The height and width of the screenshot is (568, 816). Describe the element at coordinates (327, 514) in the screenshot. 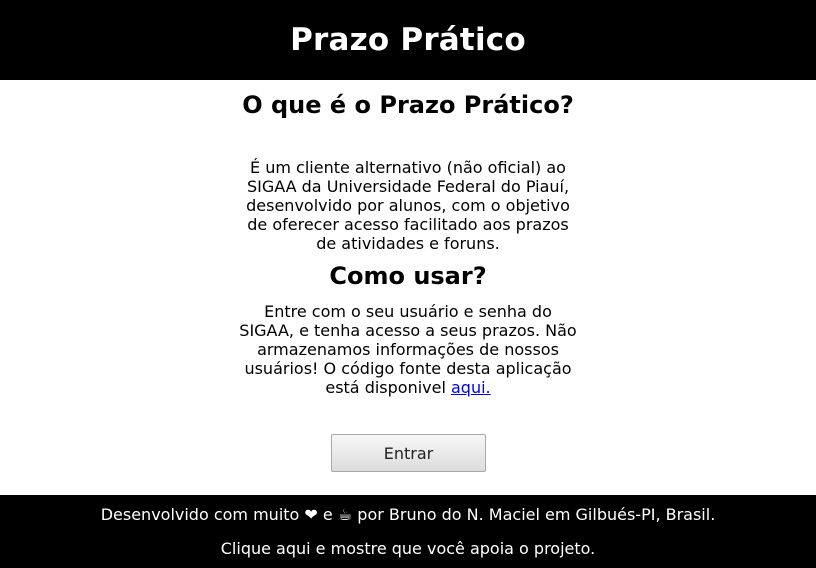

I see `credit-and: e` at that location.